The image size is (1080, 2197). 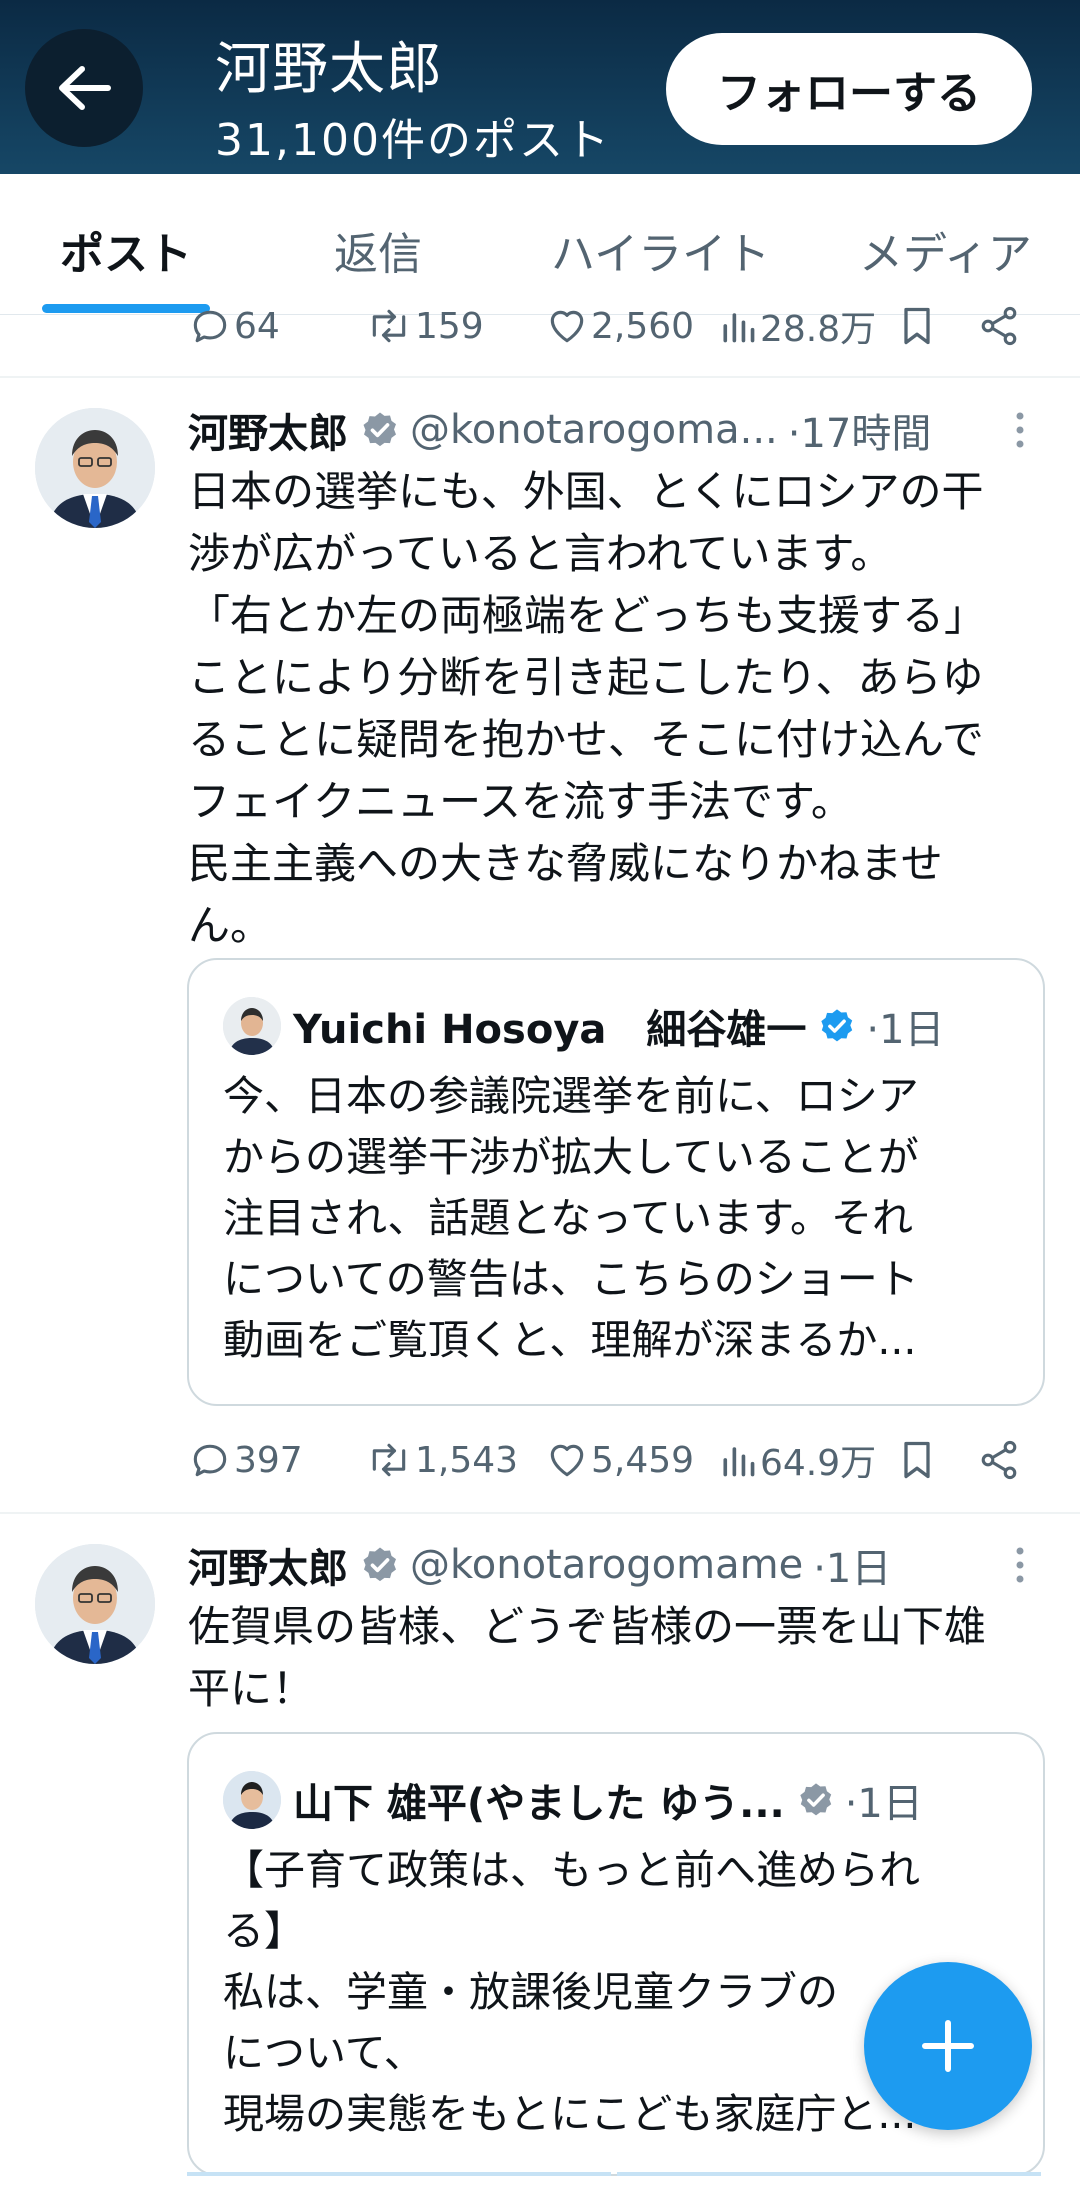 What do you see at coordinates (449, 326) in the screenshot?
I see `repost-count: 159` at bounding box center [449, 326].